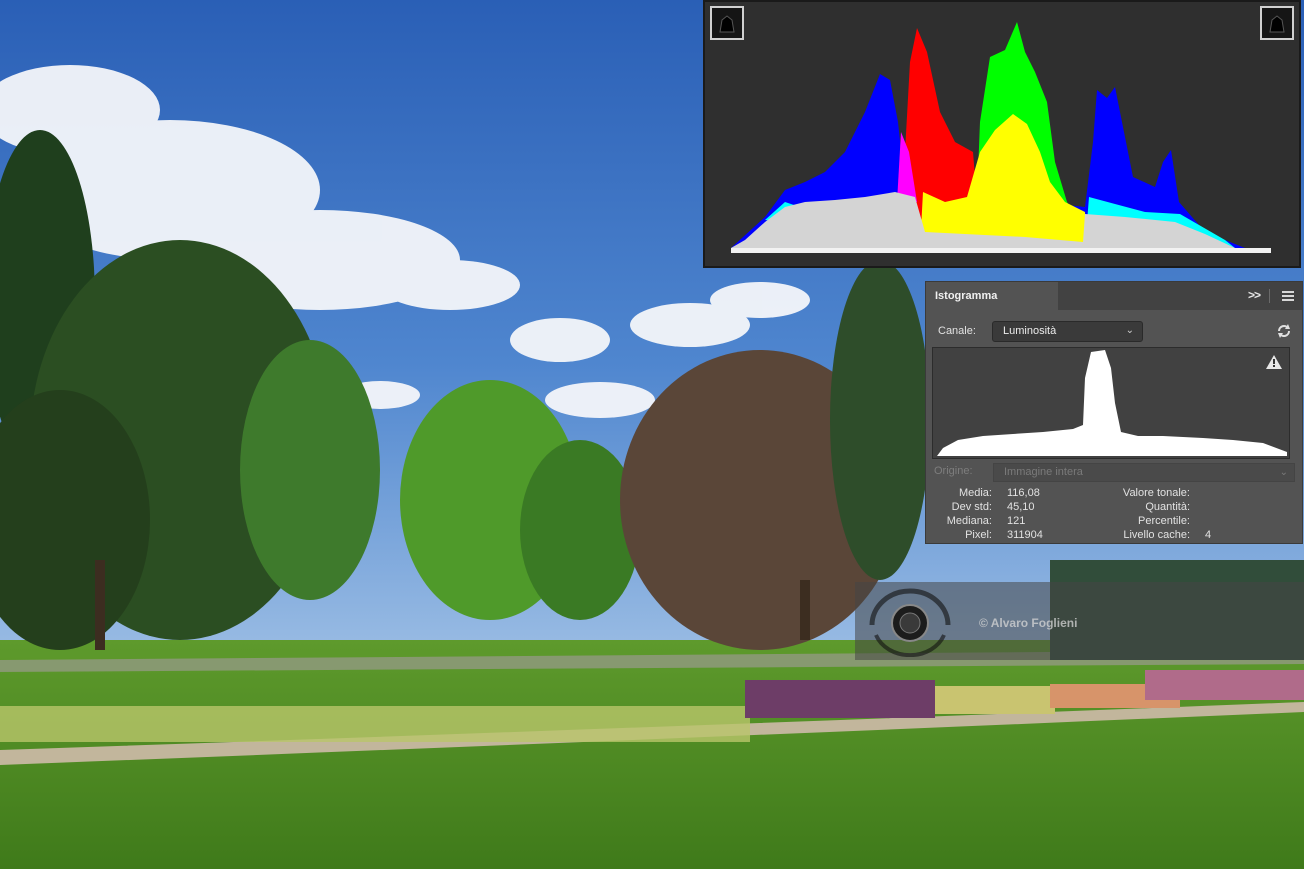  I want to click on cache-warning-icon, so click(1274, 362).